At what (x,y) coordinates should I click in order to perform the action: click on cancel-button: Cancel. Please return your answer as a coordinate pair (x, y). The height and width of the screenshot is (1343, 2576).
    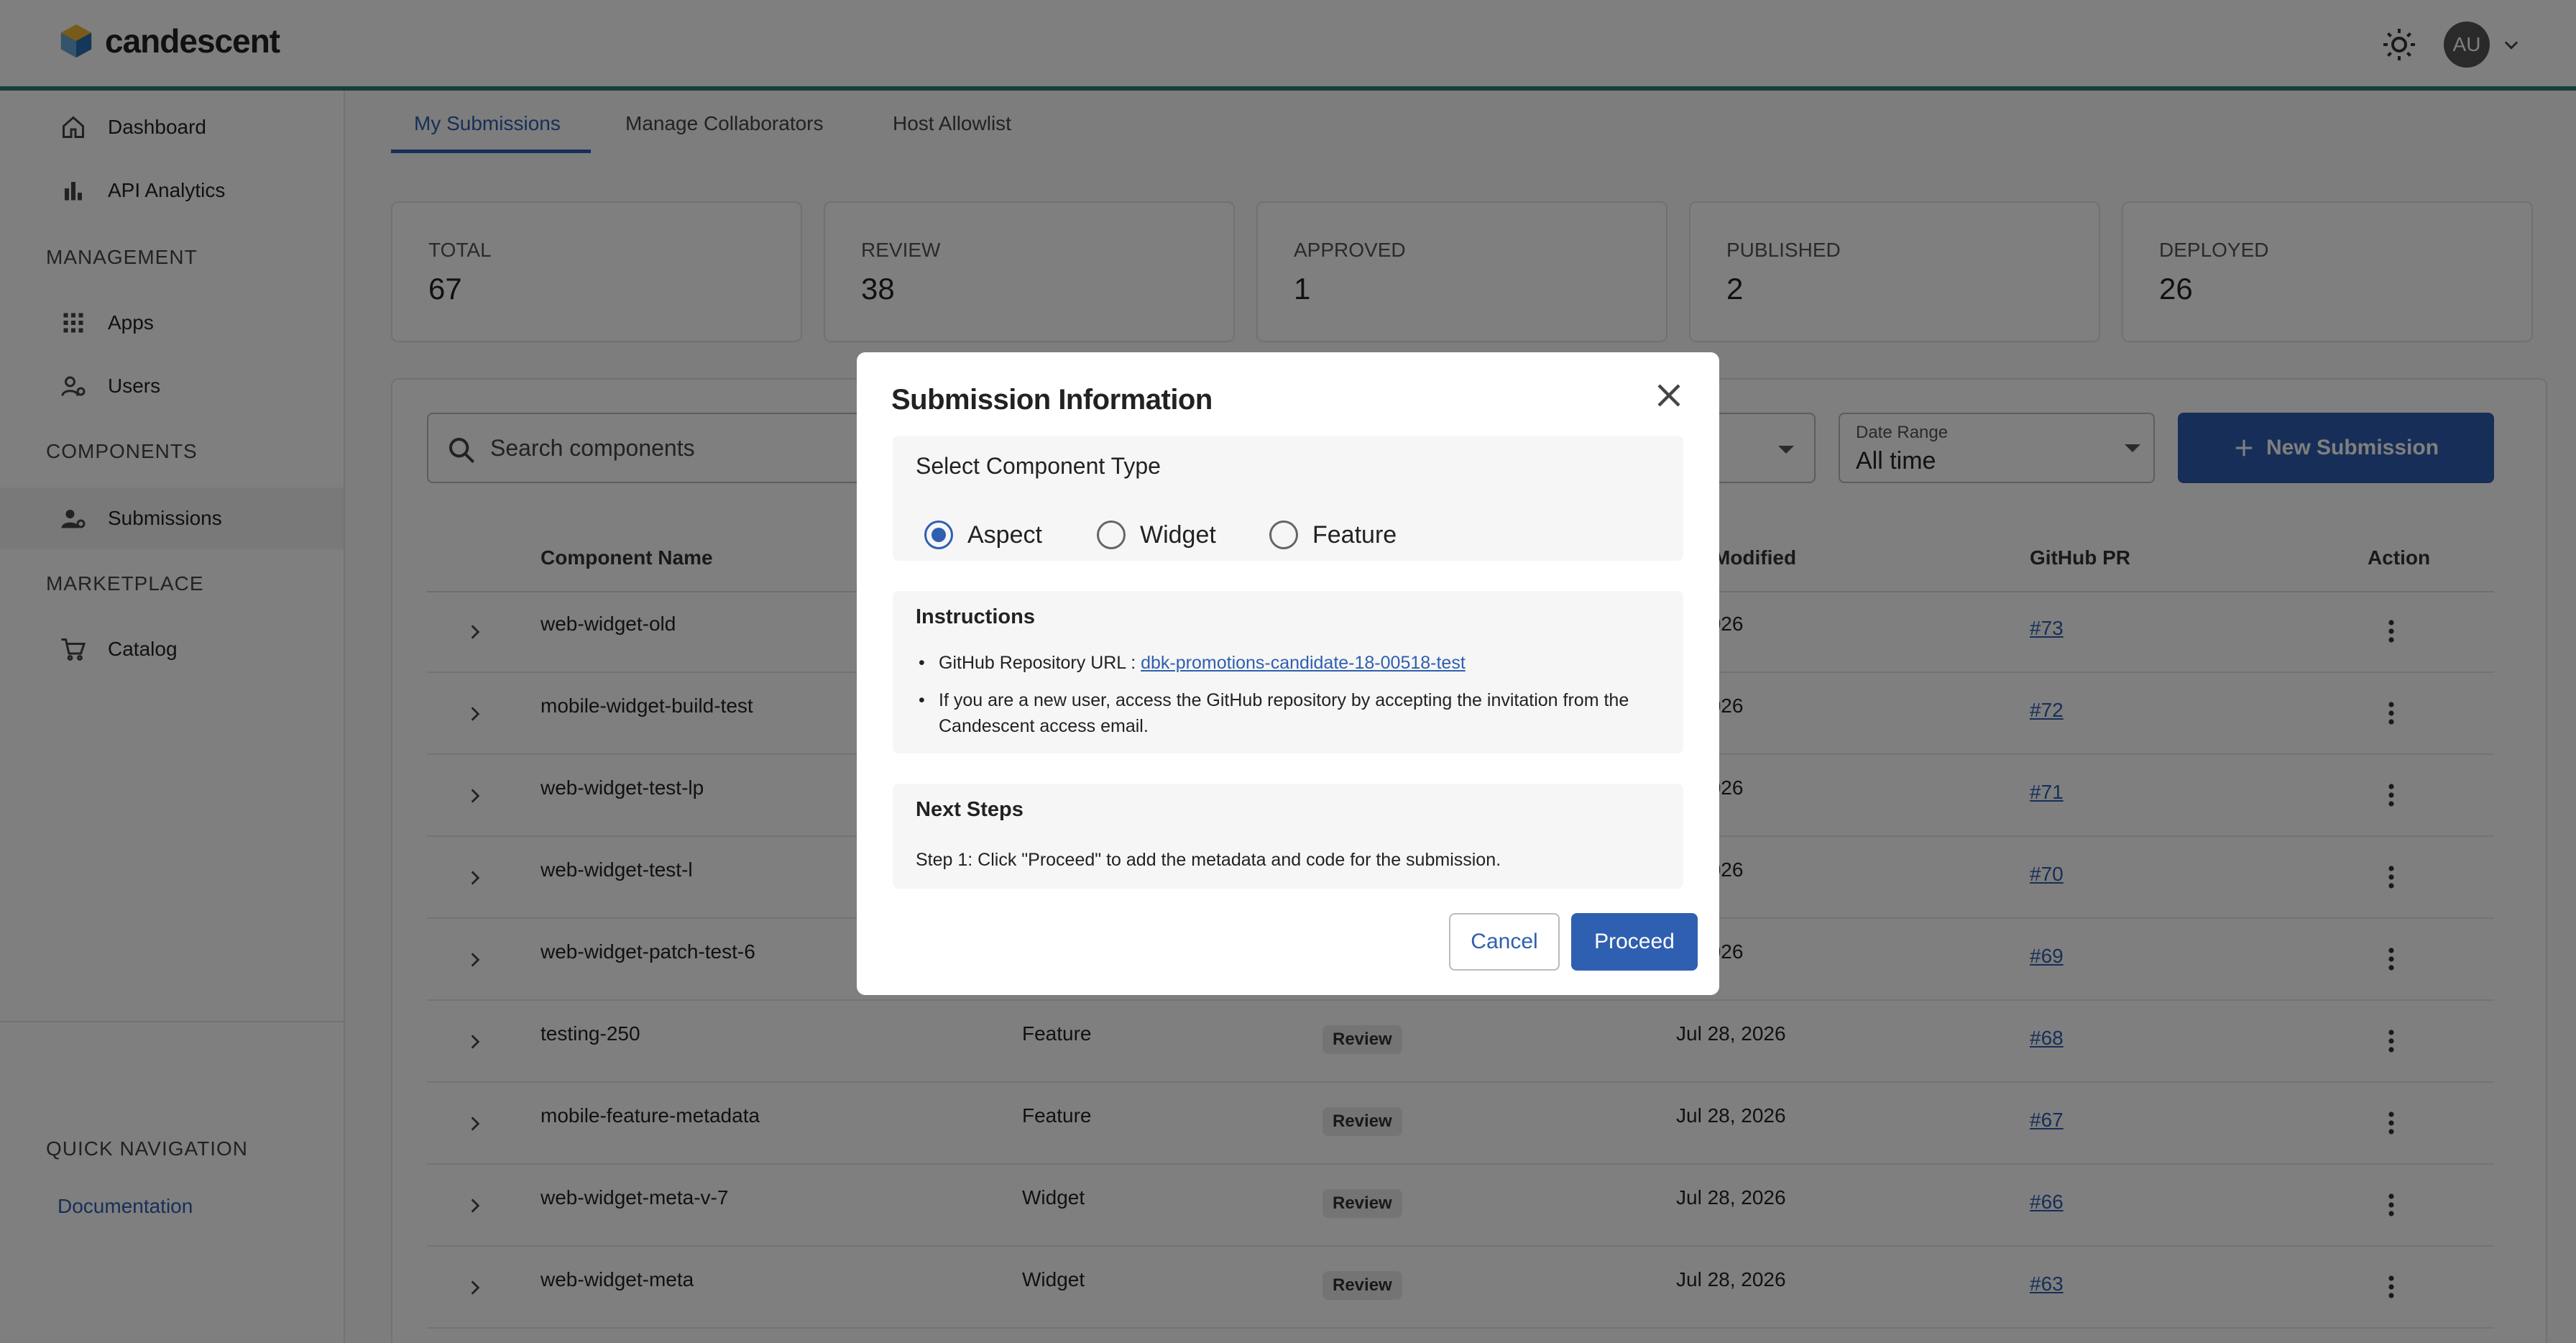
    Looking at the image, I should click on (1504, 942).